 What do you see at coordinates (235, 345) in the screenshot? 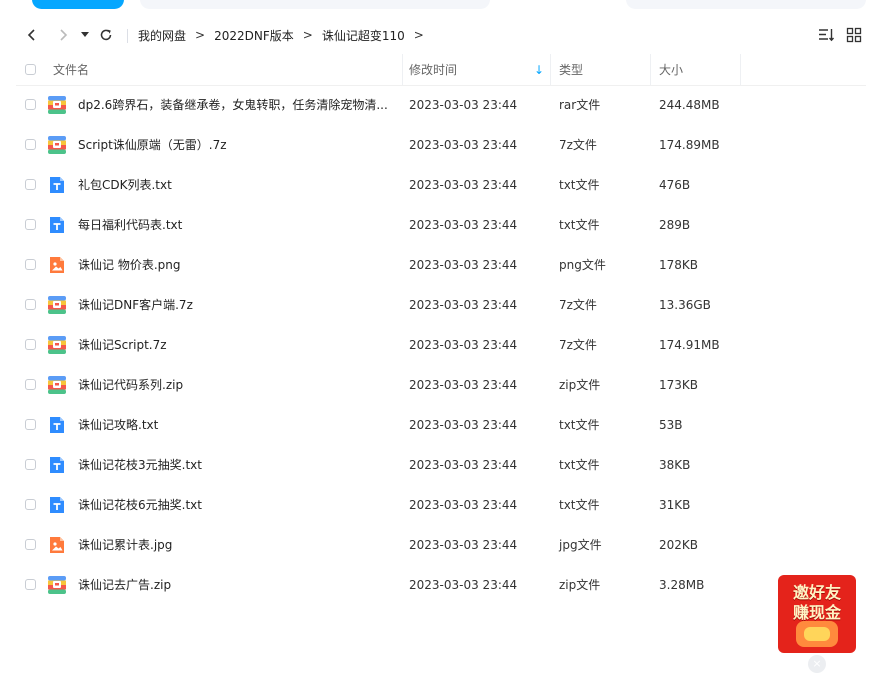
I see `file-name: 诛仙记Script.7z` at bounding box center [235, 345].